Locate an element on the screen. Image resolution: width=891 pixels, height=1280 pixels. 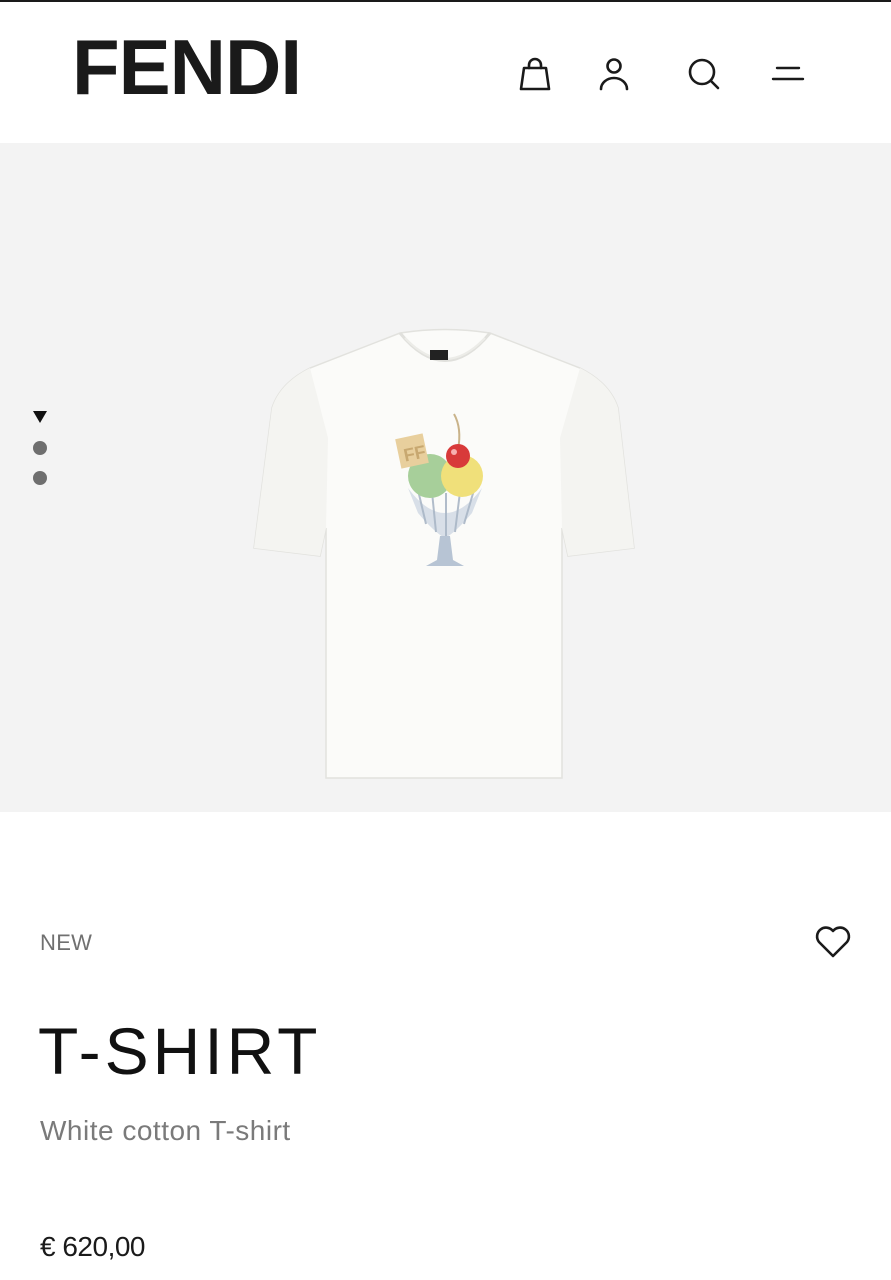
user-icon is located at coordinates (614, 74).